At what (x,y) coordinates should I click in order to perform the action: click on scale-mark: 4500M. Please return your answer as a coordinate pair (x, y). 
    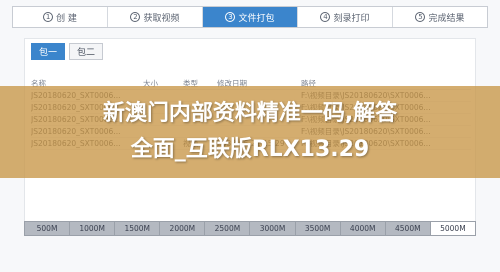
    Looking at the image, I should click on (408, 228).